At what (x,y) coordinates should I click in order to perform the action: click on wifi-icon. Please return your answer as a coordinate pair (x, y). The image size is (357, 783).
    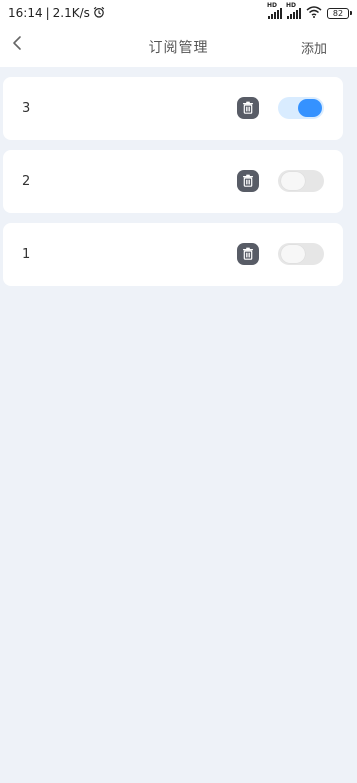
    Looking at the image, I should click on (314, 13).